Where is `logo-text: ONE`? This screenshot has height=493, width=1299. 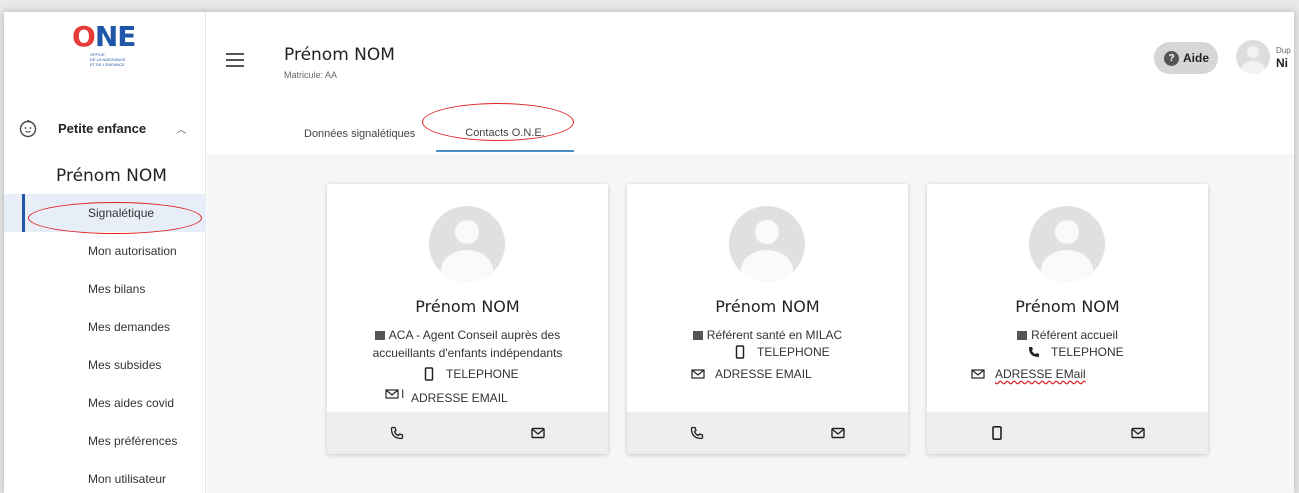
logo-text: ONE is located at coordinates (104, 36).